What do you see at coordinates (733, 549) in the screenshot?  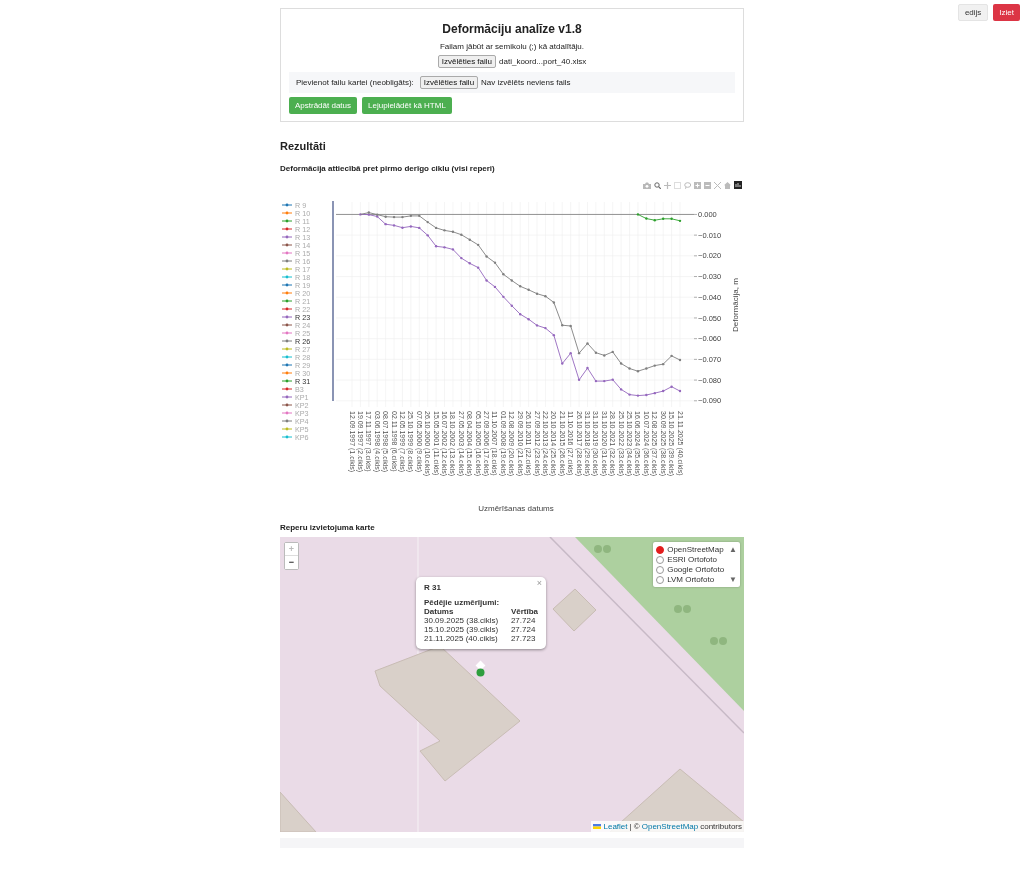 I see `scroll-arrow: ▲` at bounding box center [733, 549].